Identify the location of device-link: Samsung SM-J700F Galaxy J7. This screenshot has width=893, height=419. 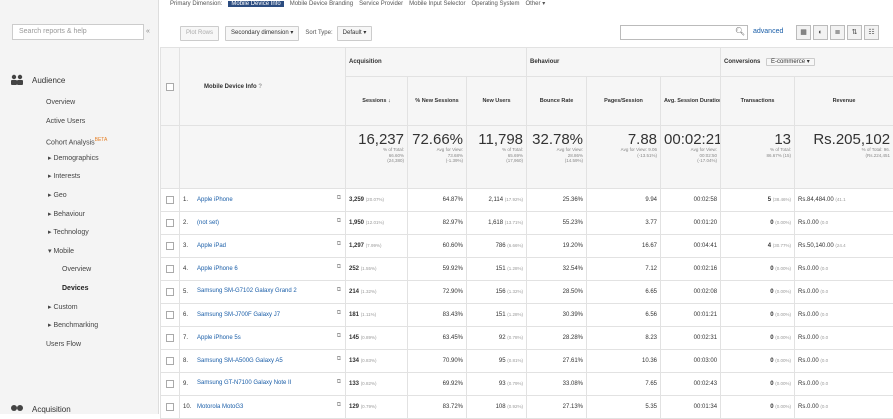
(257, 315).